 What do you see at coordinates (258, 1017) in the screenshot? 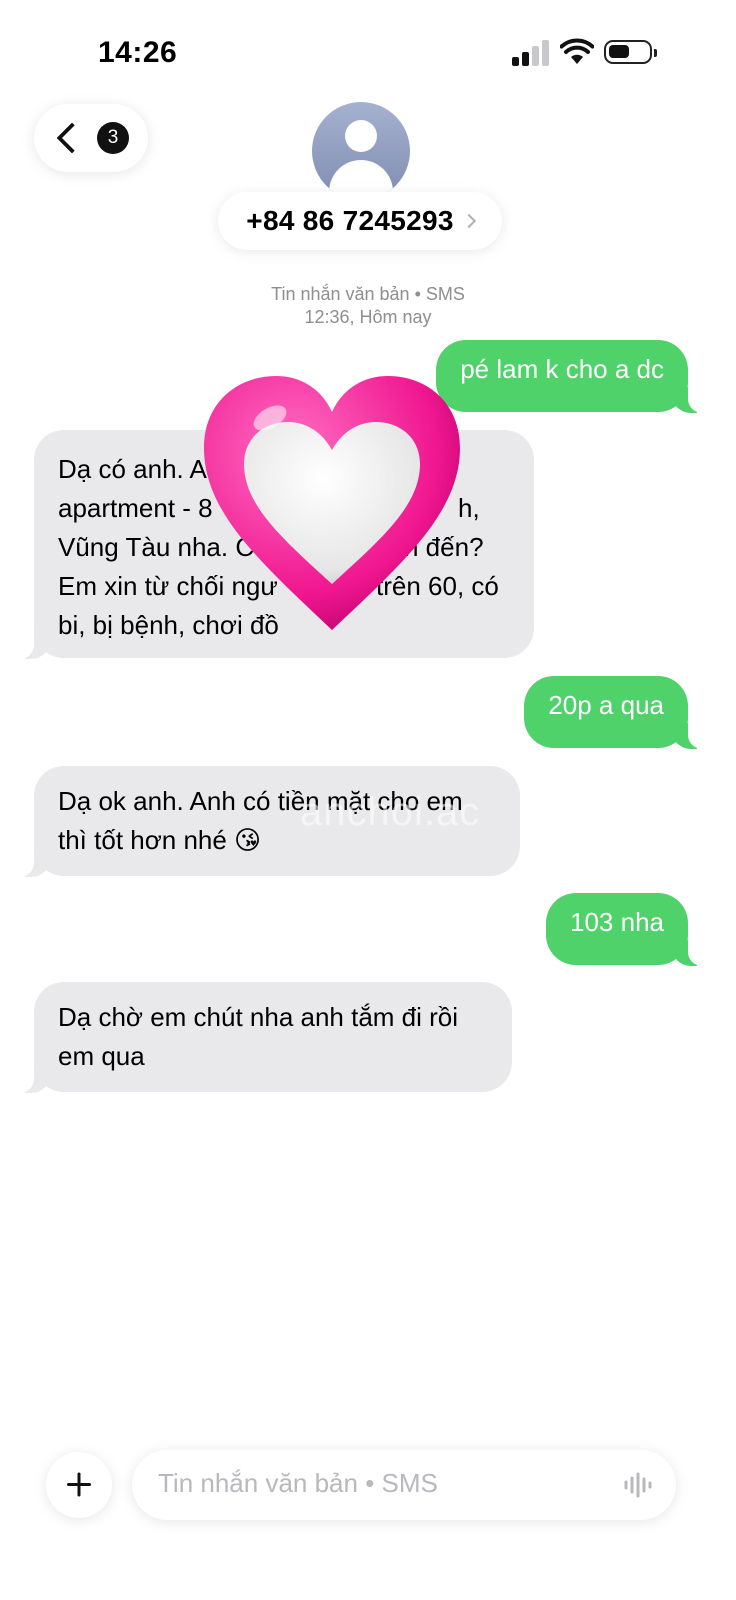
I see `message-line: Dạ chờ em chút nha anh tắm đi rồi` at bounding box center [258, 1017].